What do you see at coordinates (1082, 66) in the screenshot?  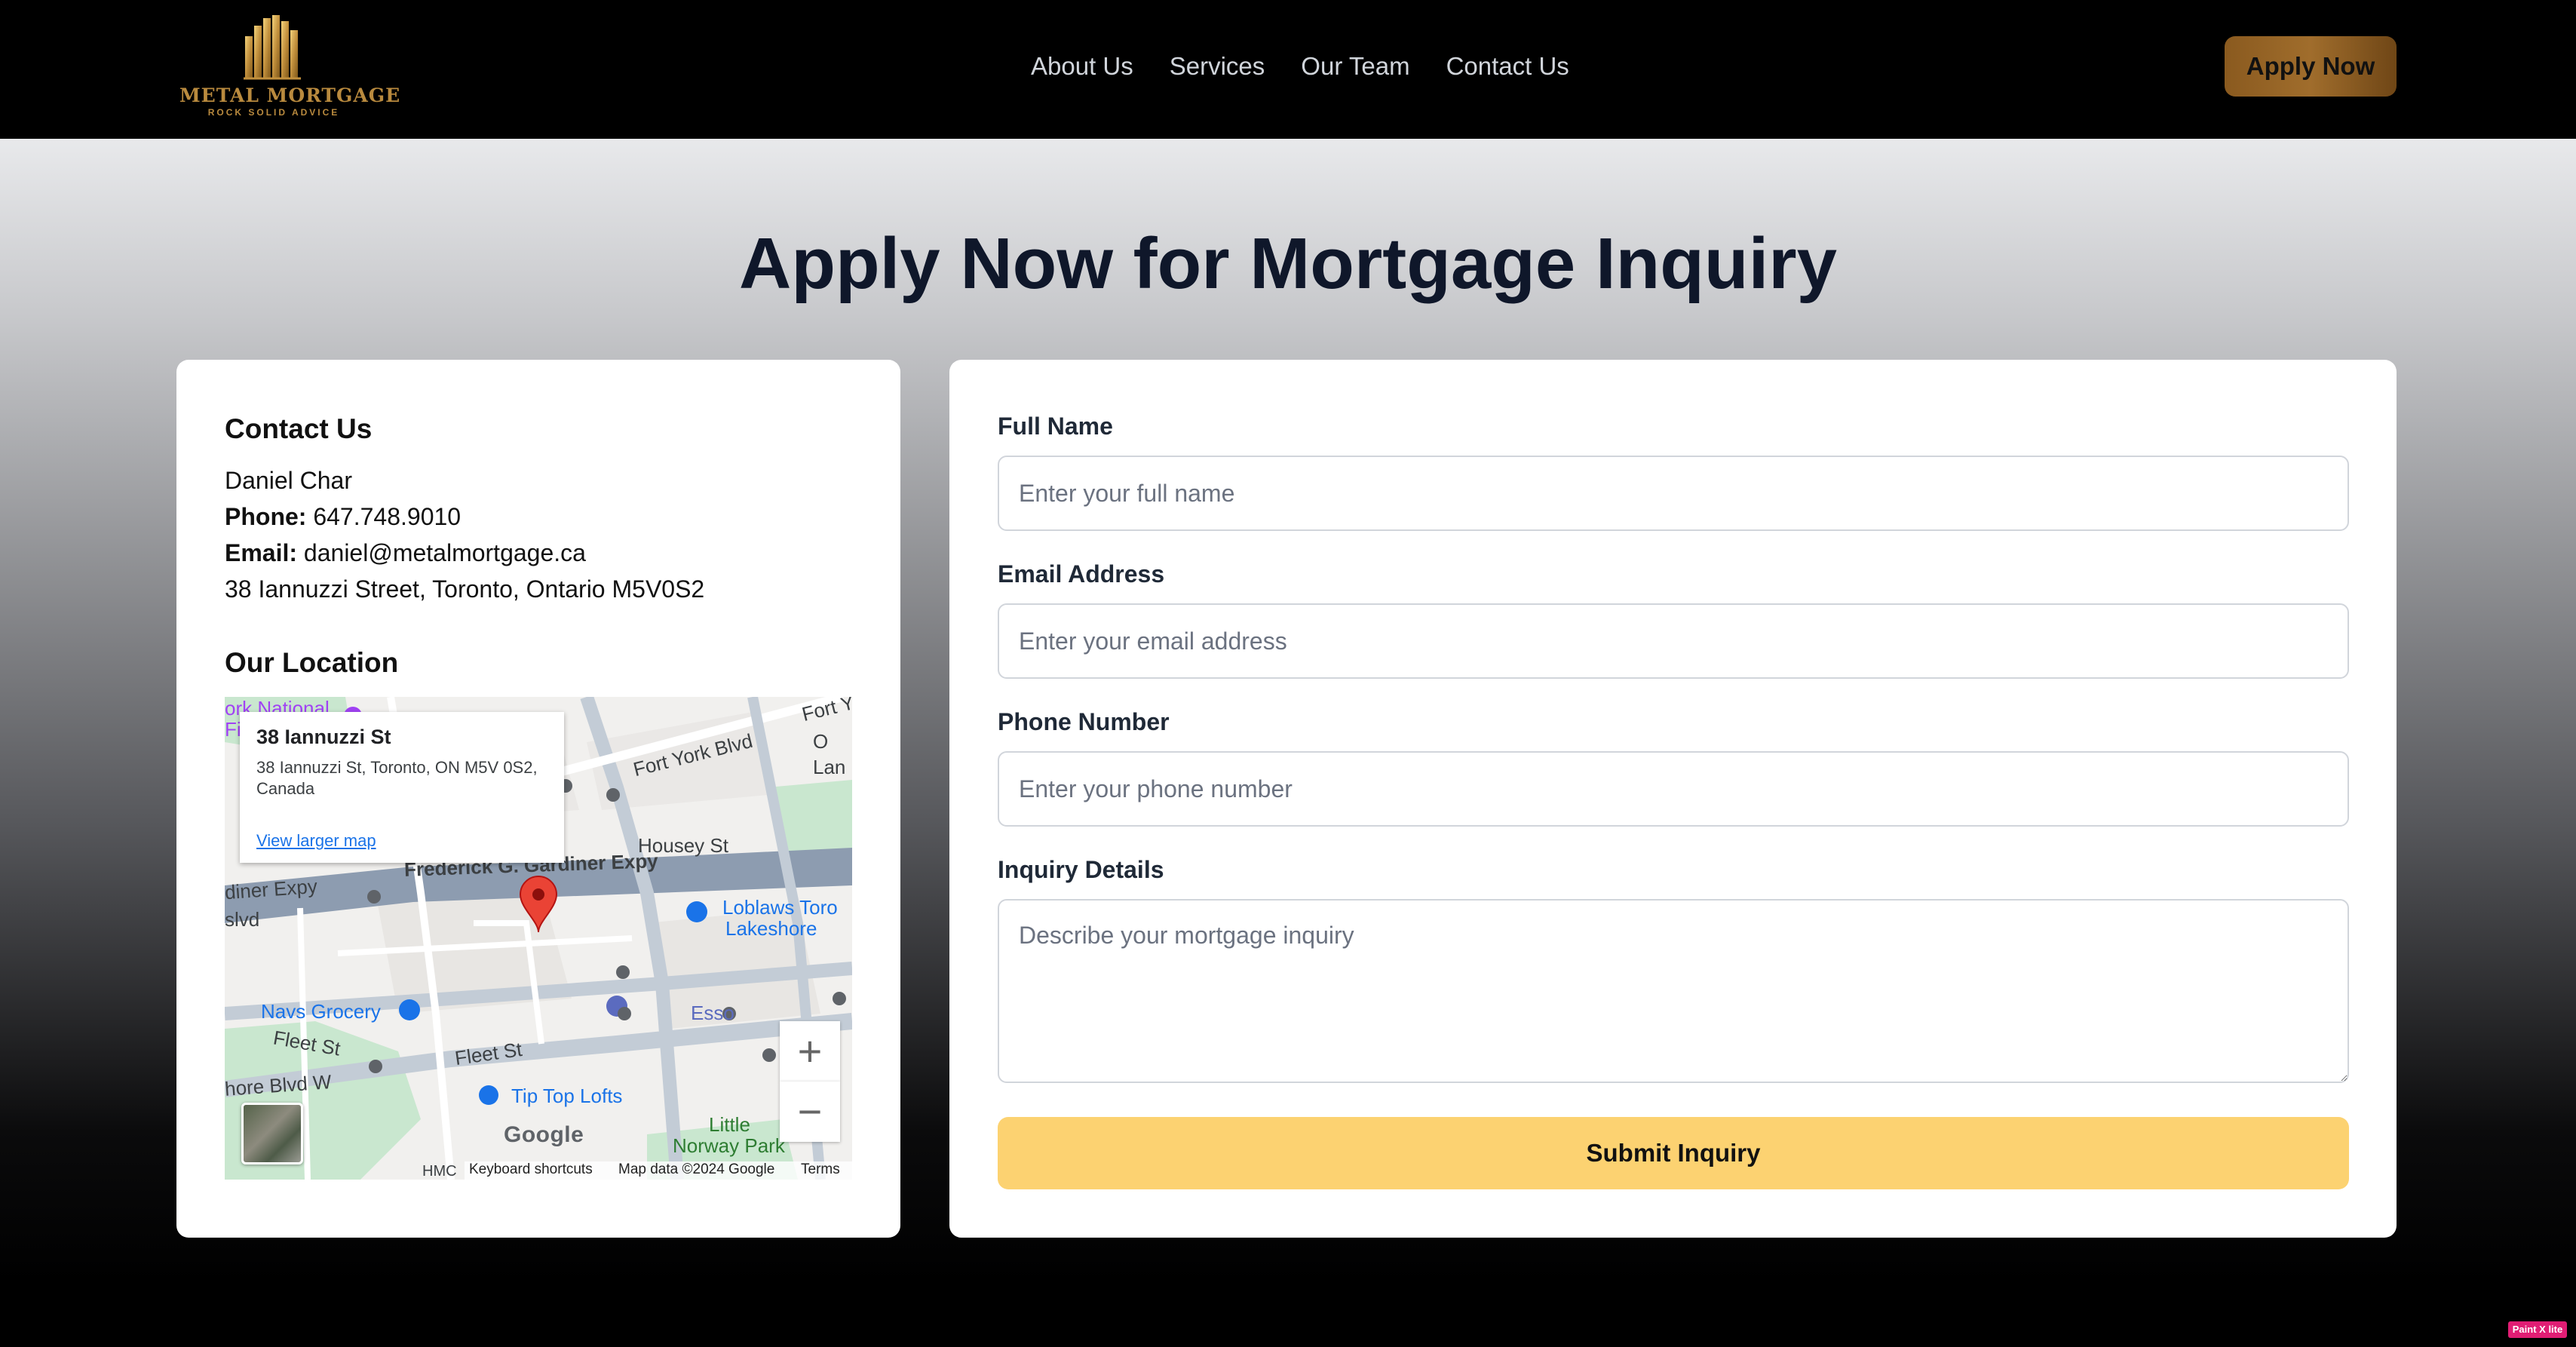 I see `nav-about-us: About Us` at bounding box center [1082, 66].